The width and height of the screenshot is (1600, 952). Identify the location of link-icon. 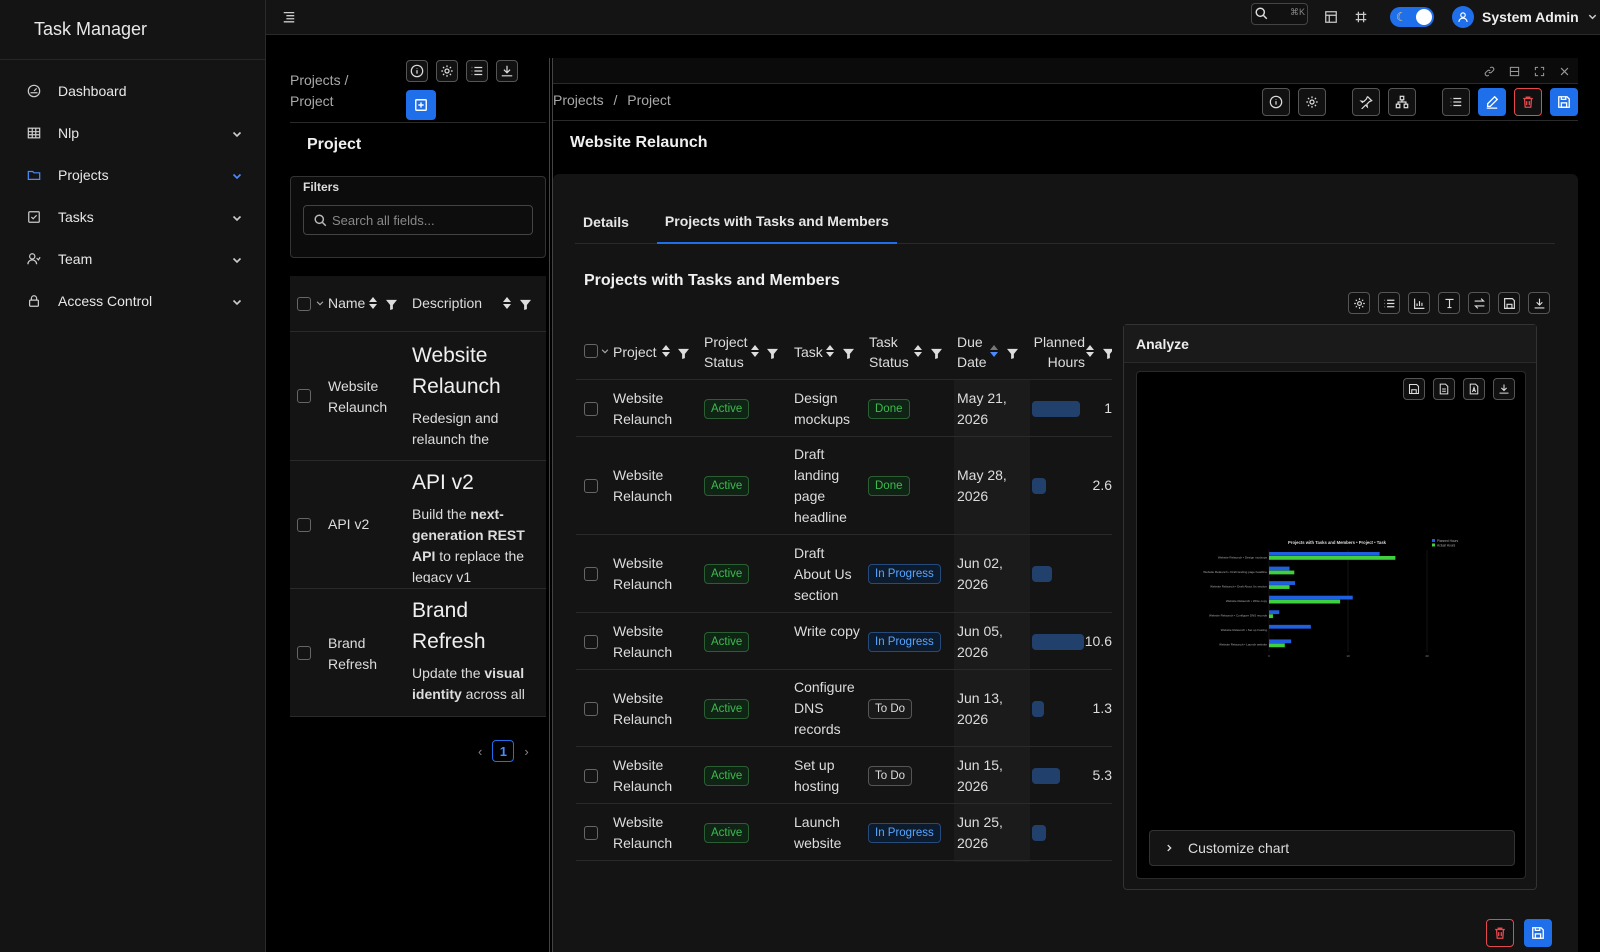
(1489, 72).